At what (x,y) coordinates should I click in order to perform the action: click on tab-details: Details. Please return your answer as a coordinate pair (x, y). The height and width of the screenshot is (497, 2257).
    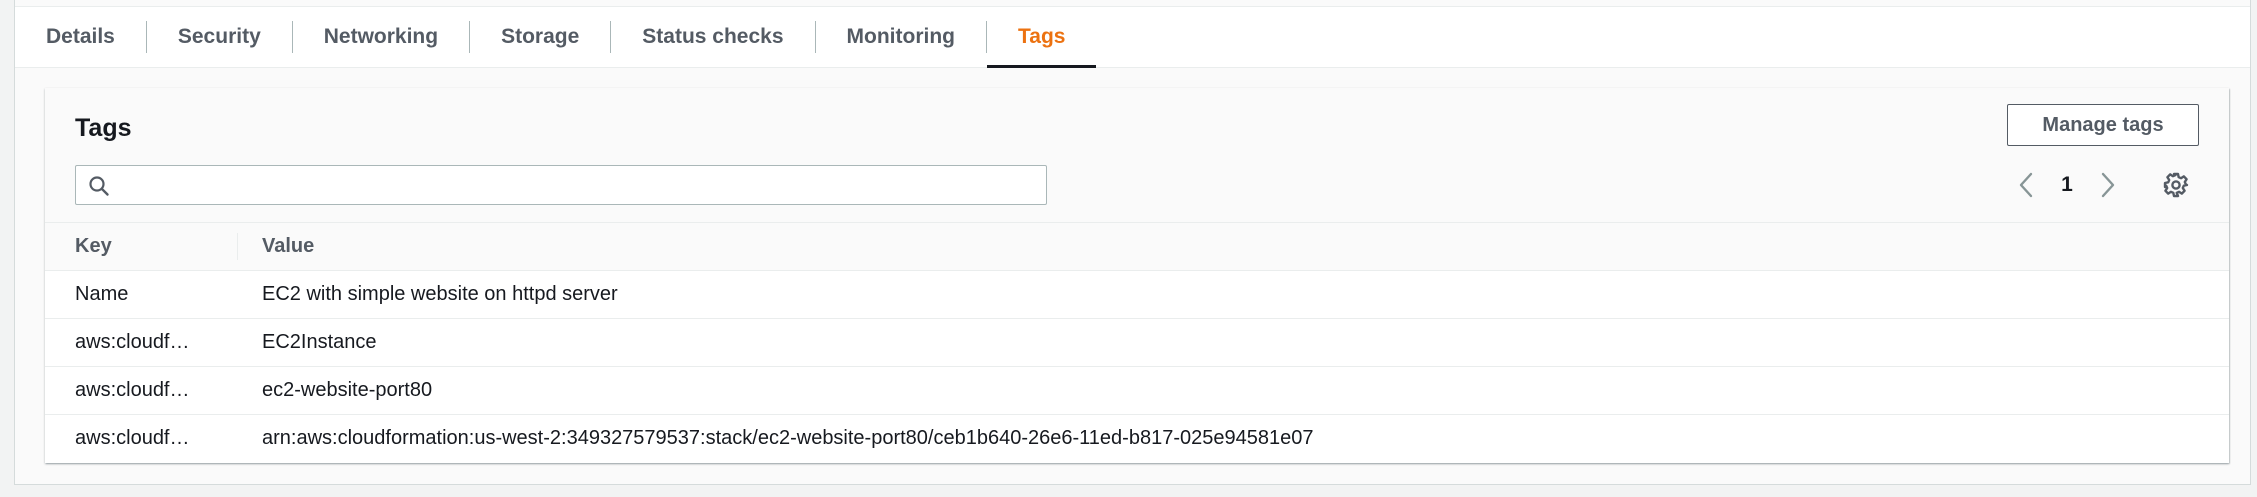
    Looking at the image, I should click on (80, 37).